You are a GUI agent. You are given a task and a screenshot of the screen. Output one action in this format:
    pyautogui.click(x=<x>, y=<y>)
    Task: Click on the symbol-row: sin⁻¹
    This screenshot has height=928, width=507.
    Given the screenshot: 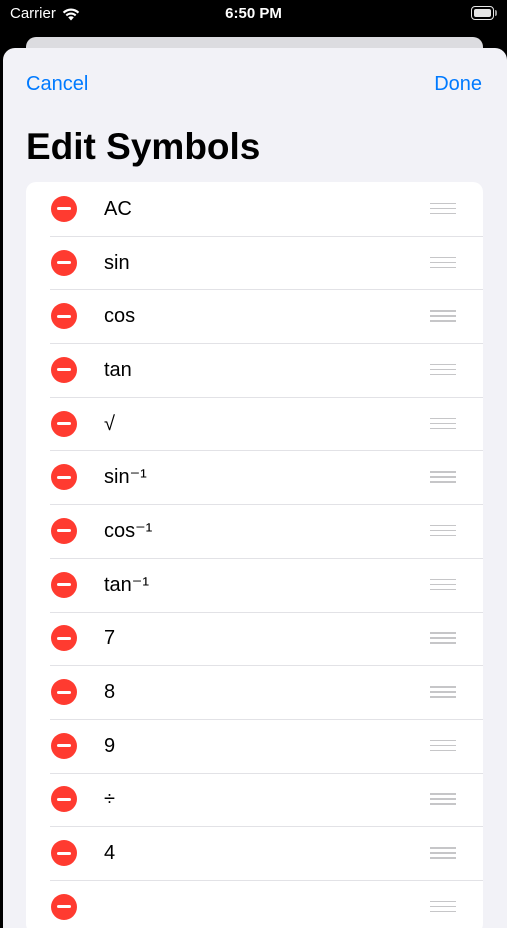 What is the action you would take?
    pyautogui.click(x=254, y=477)
    